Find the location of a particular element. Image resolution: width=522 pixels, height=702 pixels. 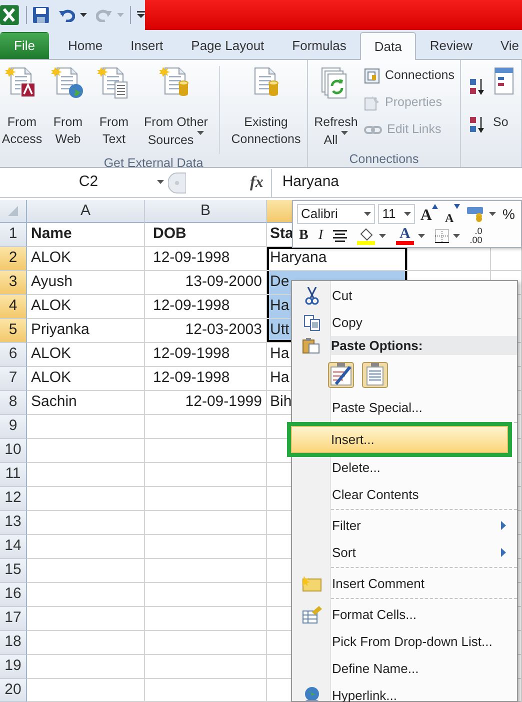

row-header: 9 is located at coordinates (13, 427).